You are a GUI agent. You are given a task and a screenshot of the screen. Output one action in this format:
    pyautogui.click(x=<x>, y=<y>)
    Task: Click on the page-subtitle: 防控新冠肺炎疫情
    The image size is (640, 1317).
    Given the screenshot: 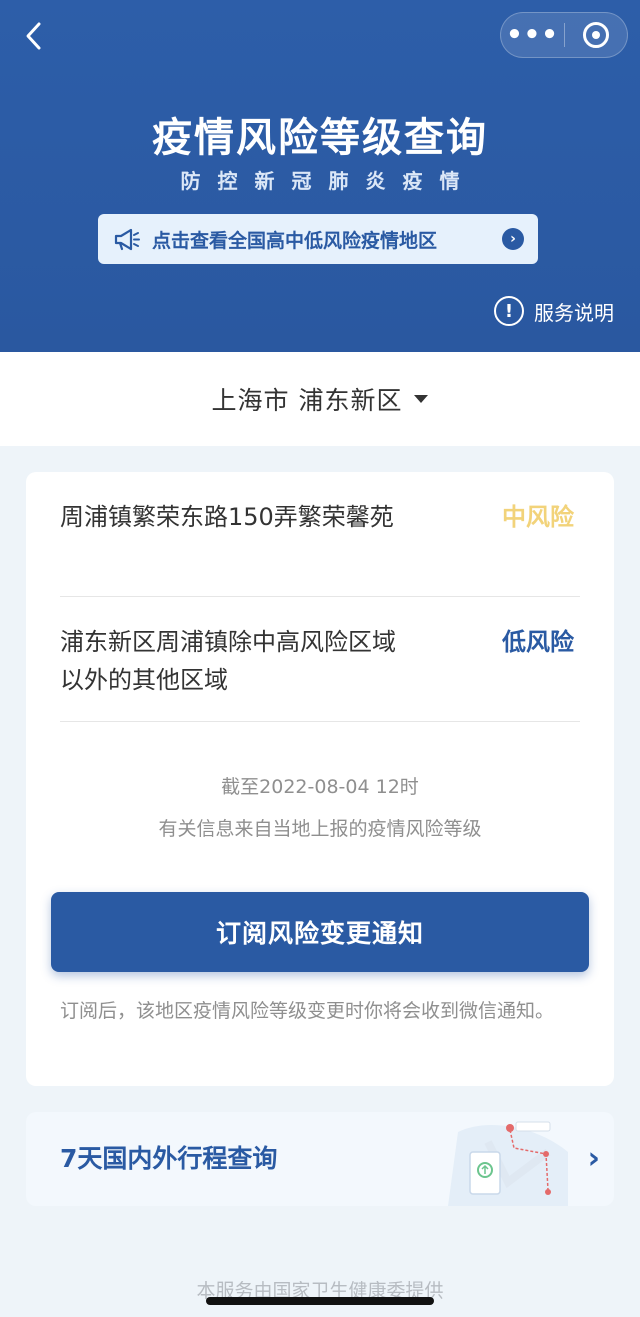 What is the action you would take?
    pyautogui.click(x=328, y=181)
    